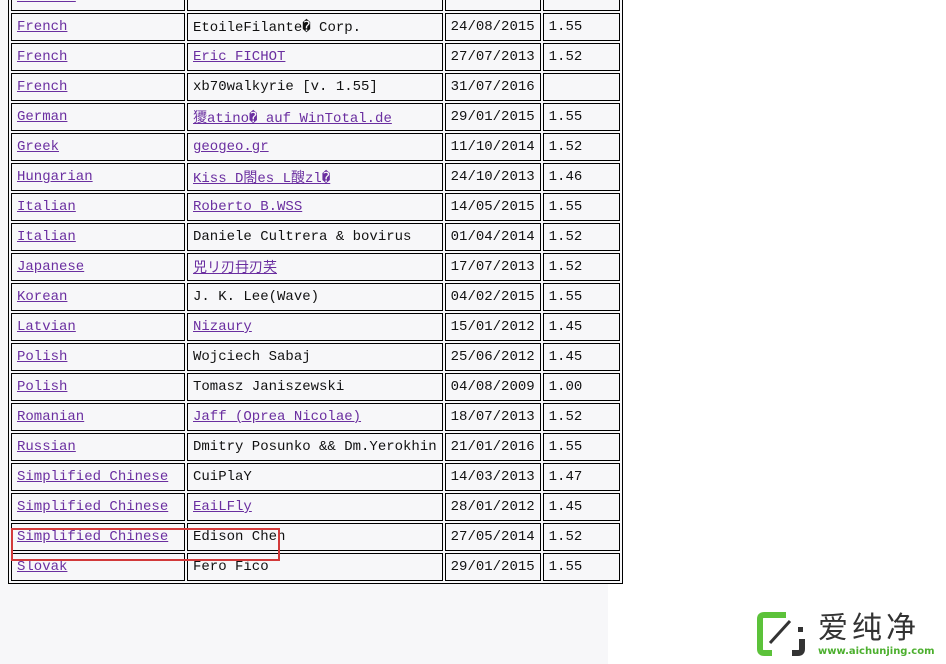 The height and width of the screenshot is (664, 946). I want to click on date-cell: 04/02/2015, so click(492, 297).